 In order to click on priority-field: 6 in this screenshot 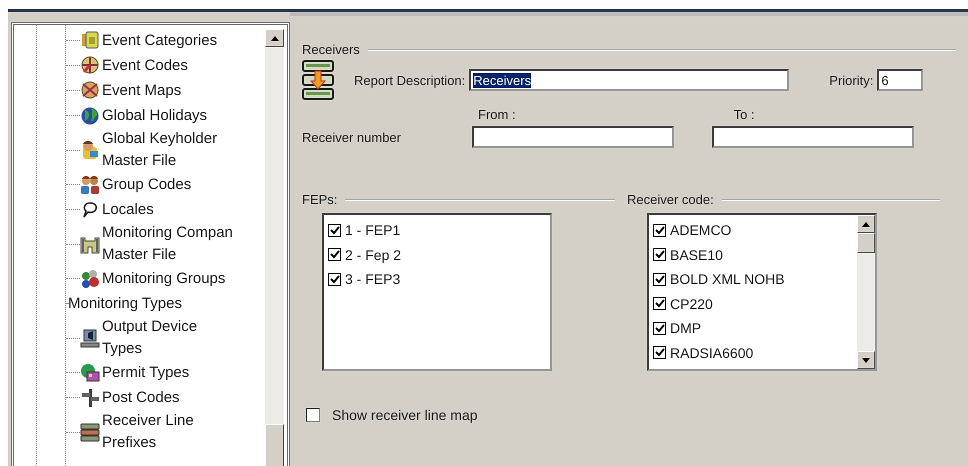, I will do `click(900, 80)`.